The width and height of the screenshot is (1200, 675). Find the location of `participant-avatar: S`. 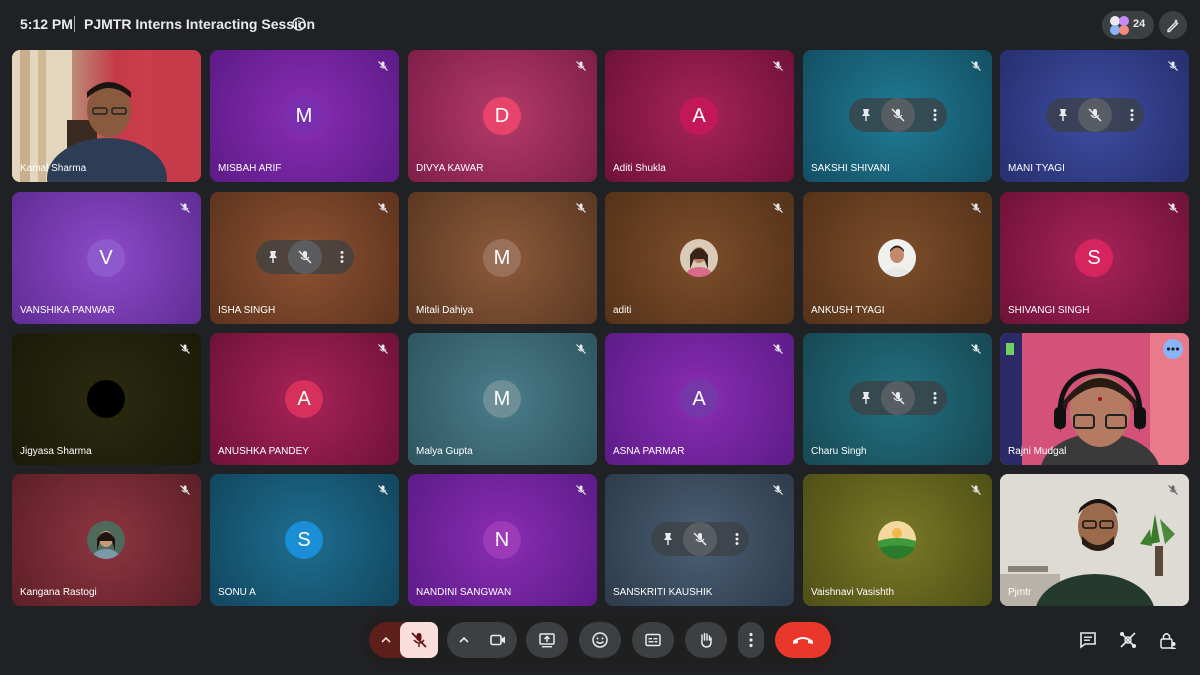

participant-avatar: S is located at coordinates (1094, 258).